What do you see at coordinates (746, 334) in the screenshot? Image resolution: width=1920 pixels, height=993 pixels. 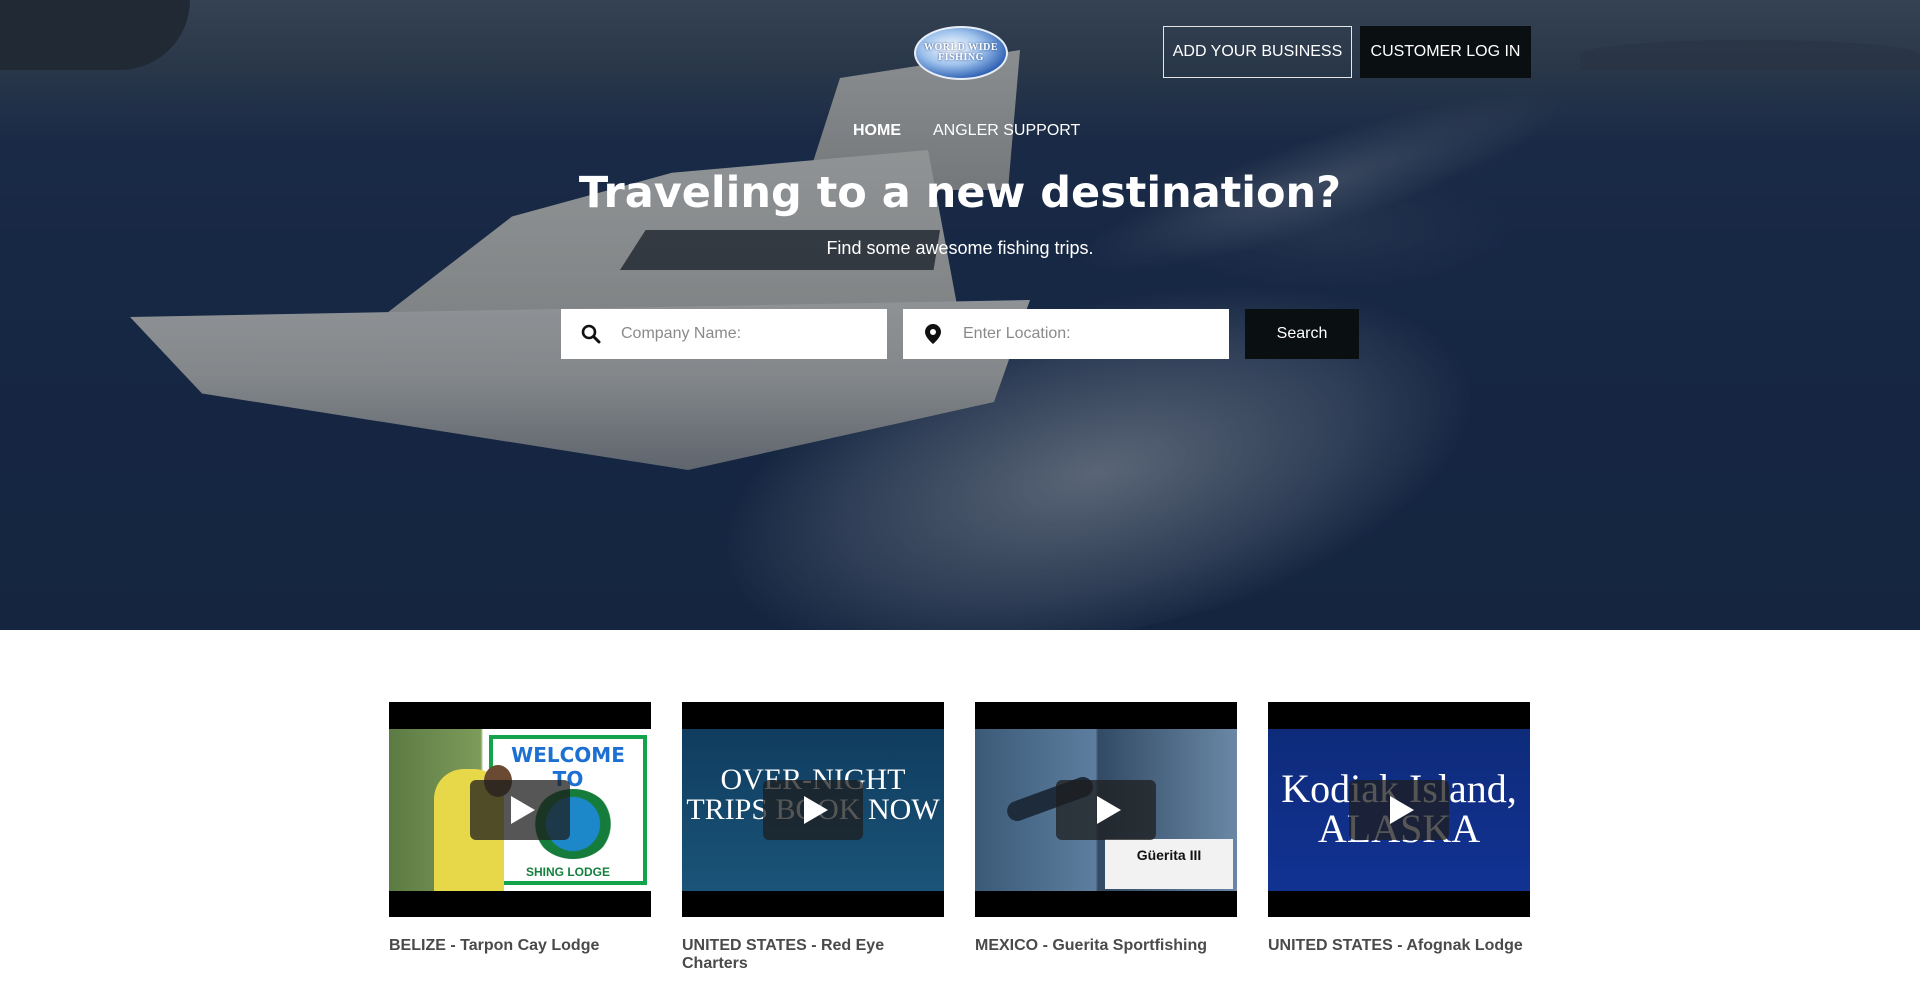 I see `company-name-input` at bounding box center [746, 334].